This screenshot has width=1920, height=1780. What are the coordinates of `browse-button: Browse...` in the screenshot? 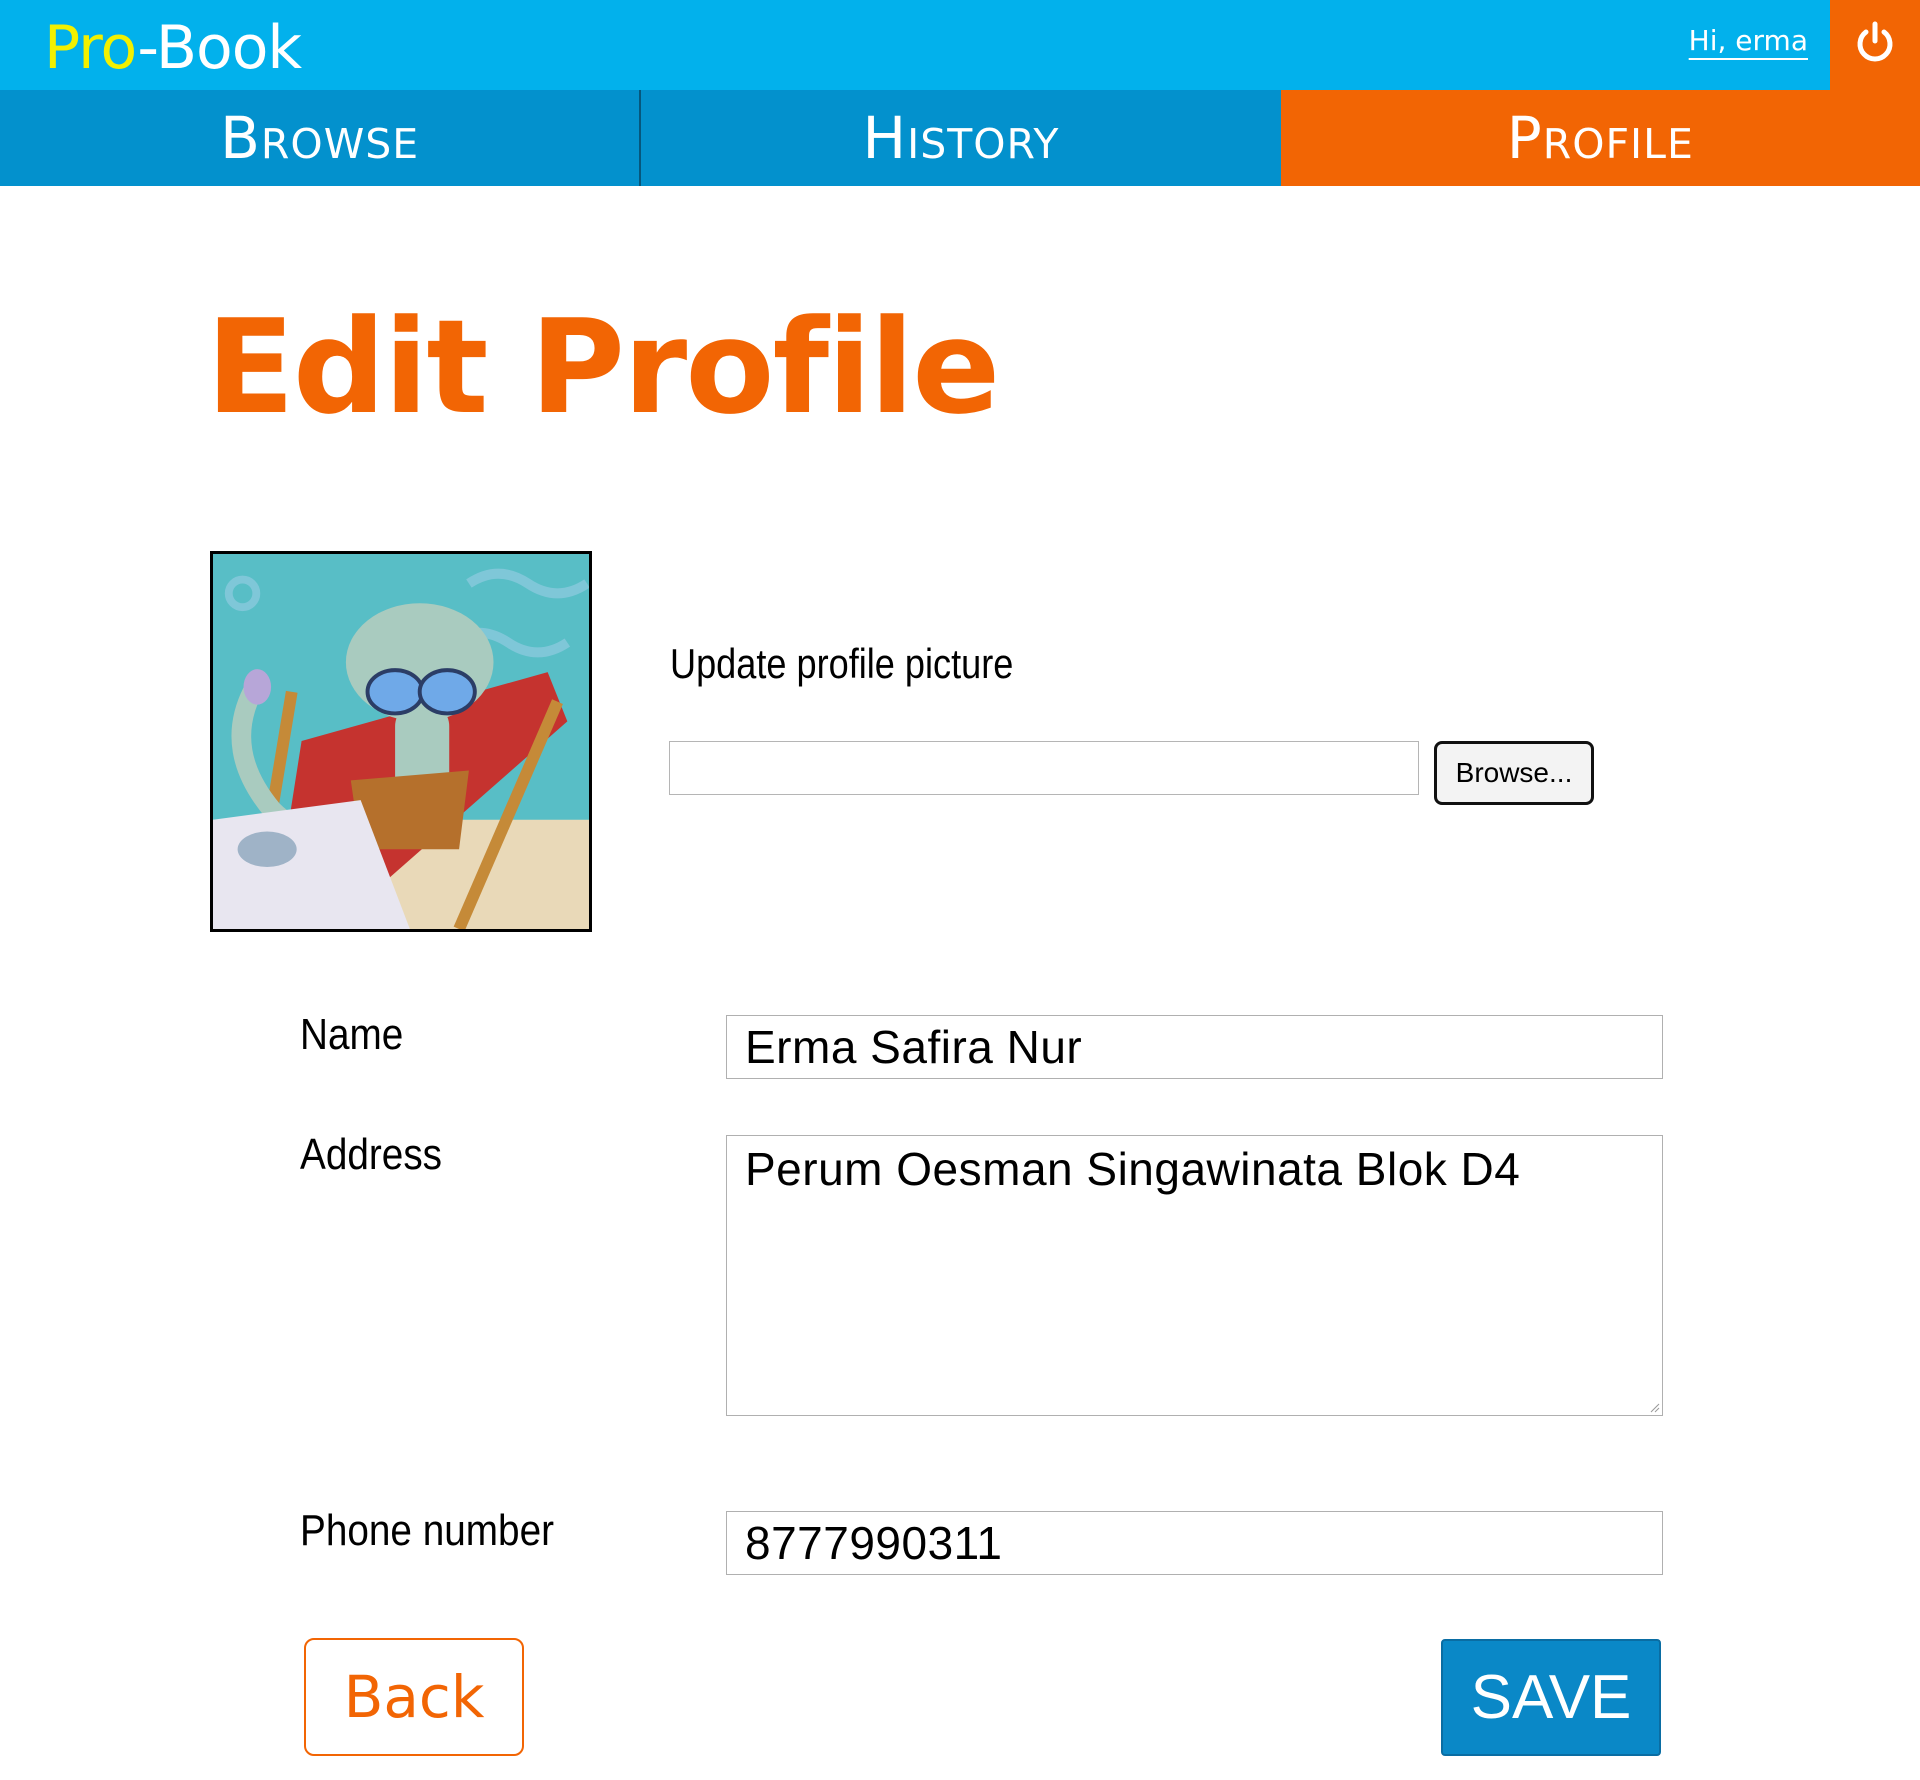 It's located at (1514, 773).